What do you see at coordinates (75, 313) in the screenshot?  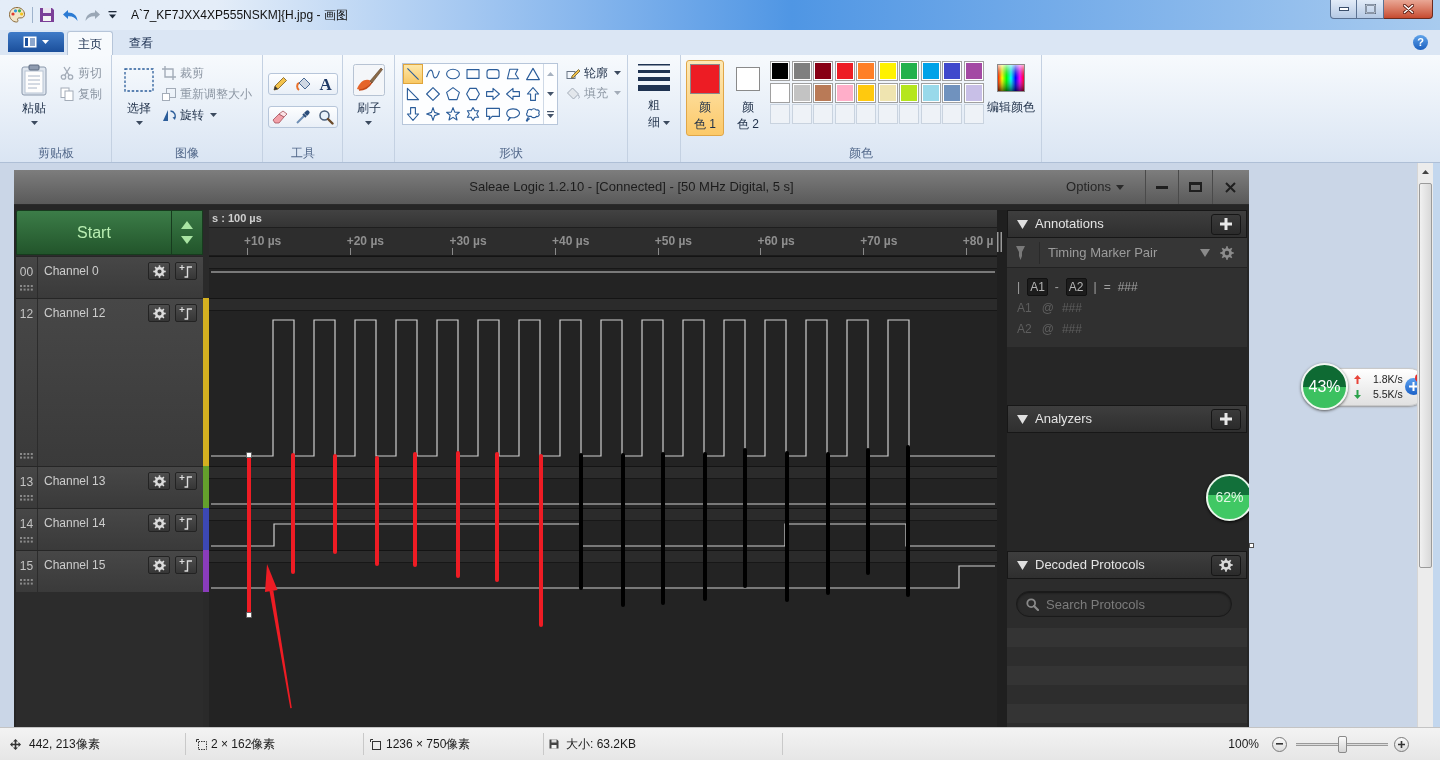 I see `channel-name: Channel 12` at bounding box center [75, 313].